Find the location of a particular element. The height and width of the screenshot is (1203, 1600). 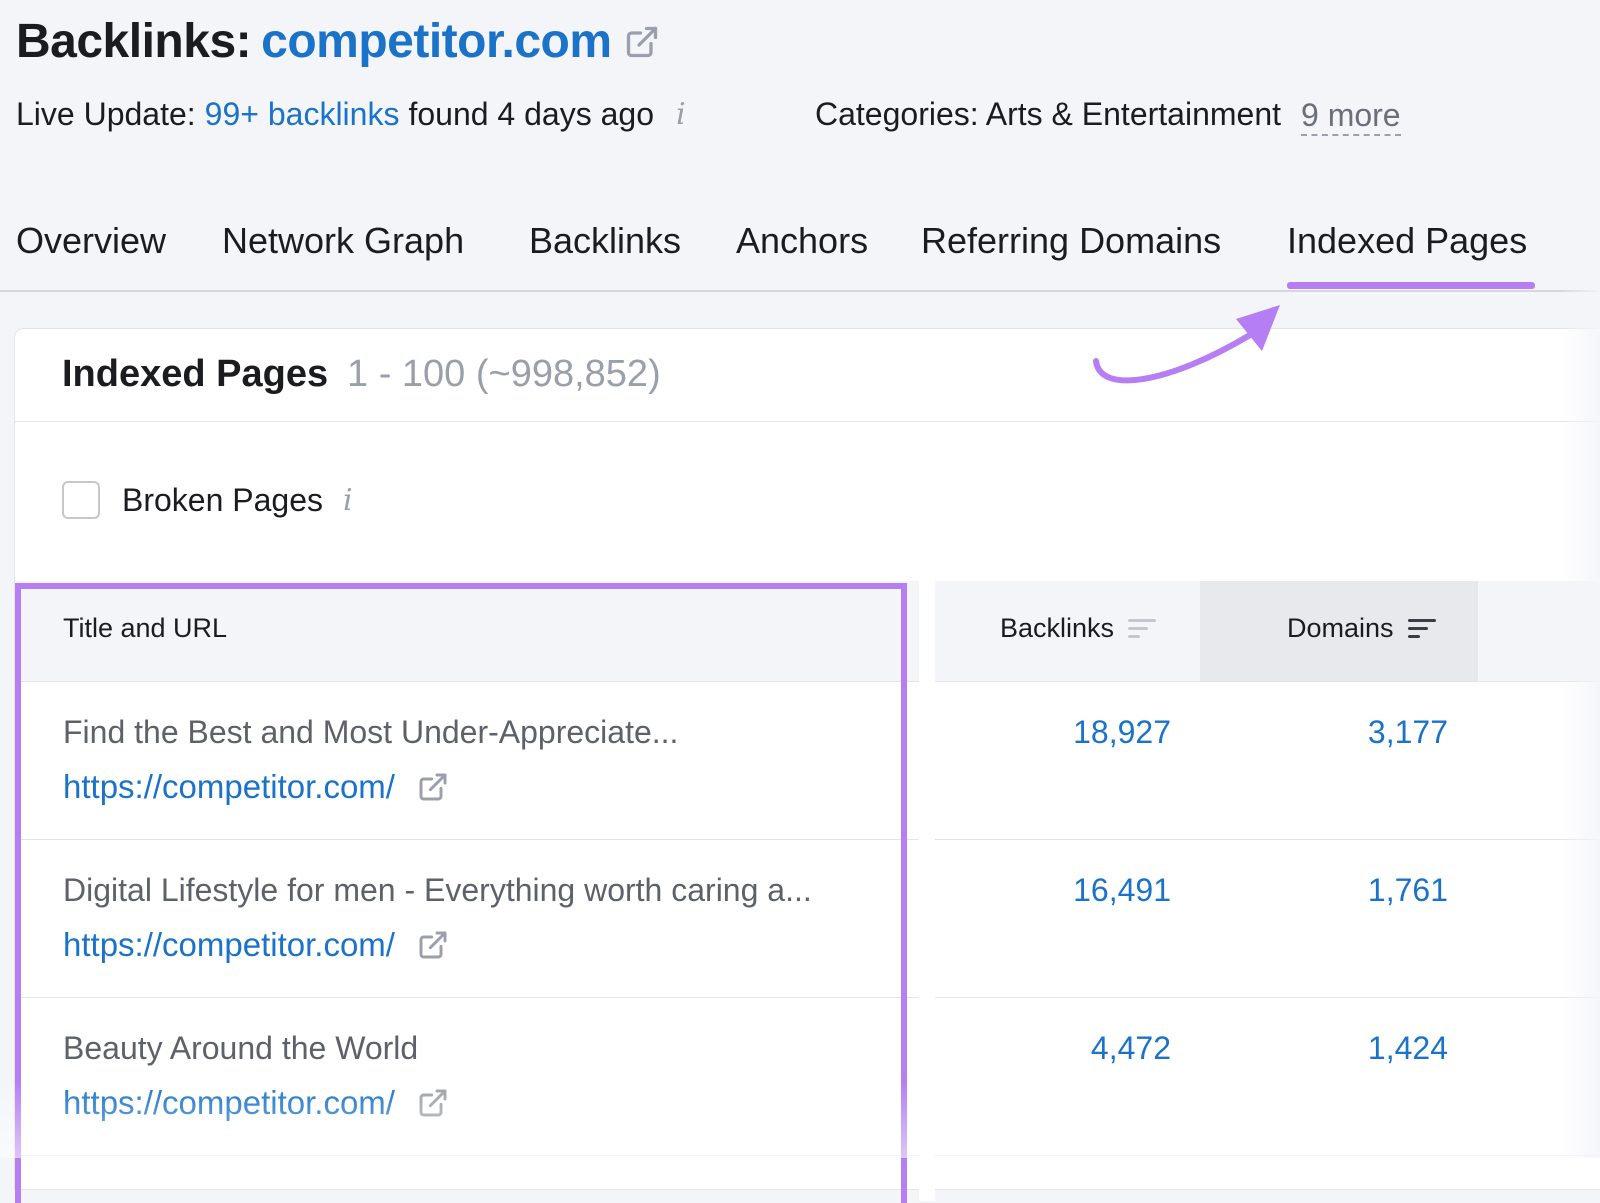

column-backlinks: Backlinks is located at coordinates (1078, 628).